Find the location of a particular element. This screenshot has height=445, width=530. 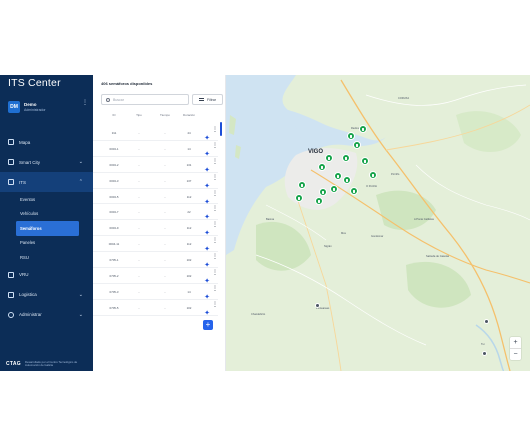

zoom-in-button: + is located at coordinates (515, 343).